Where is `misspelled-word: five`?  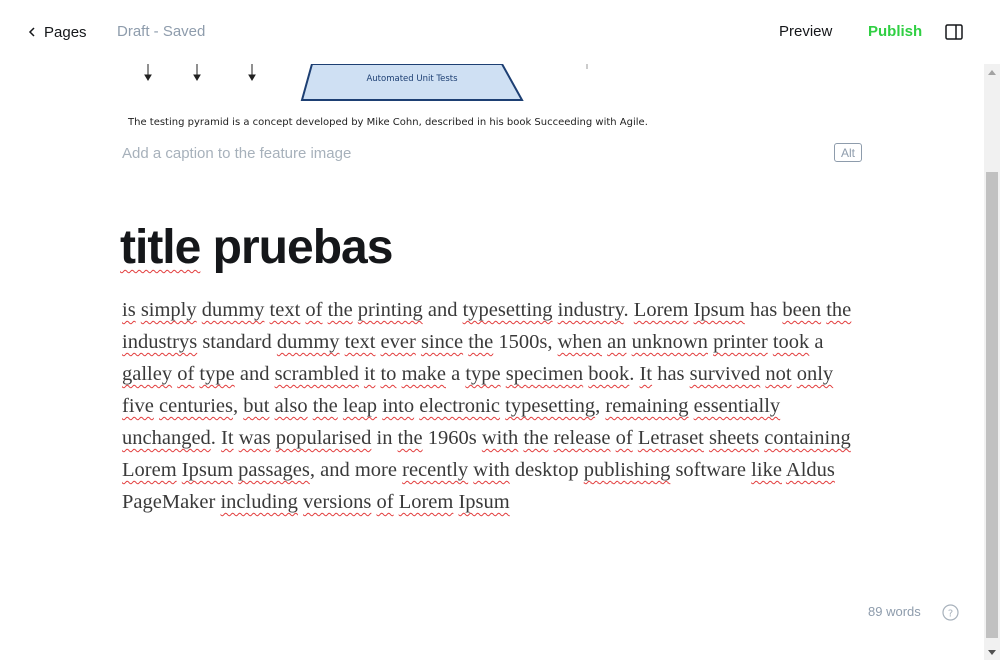
misspelled-word: five is located at coordinates (138, 406).